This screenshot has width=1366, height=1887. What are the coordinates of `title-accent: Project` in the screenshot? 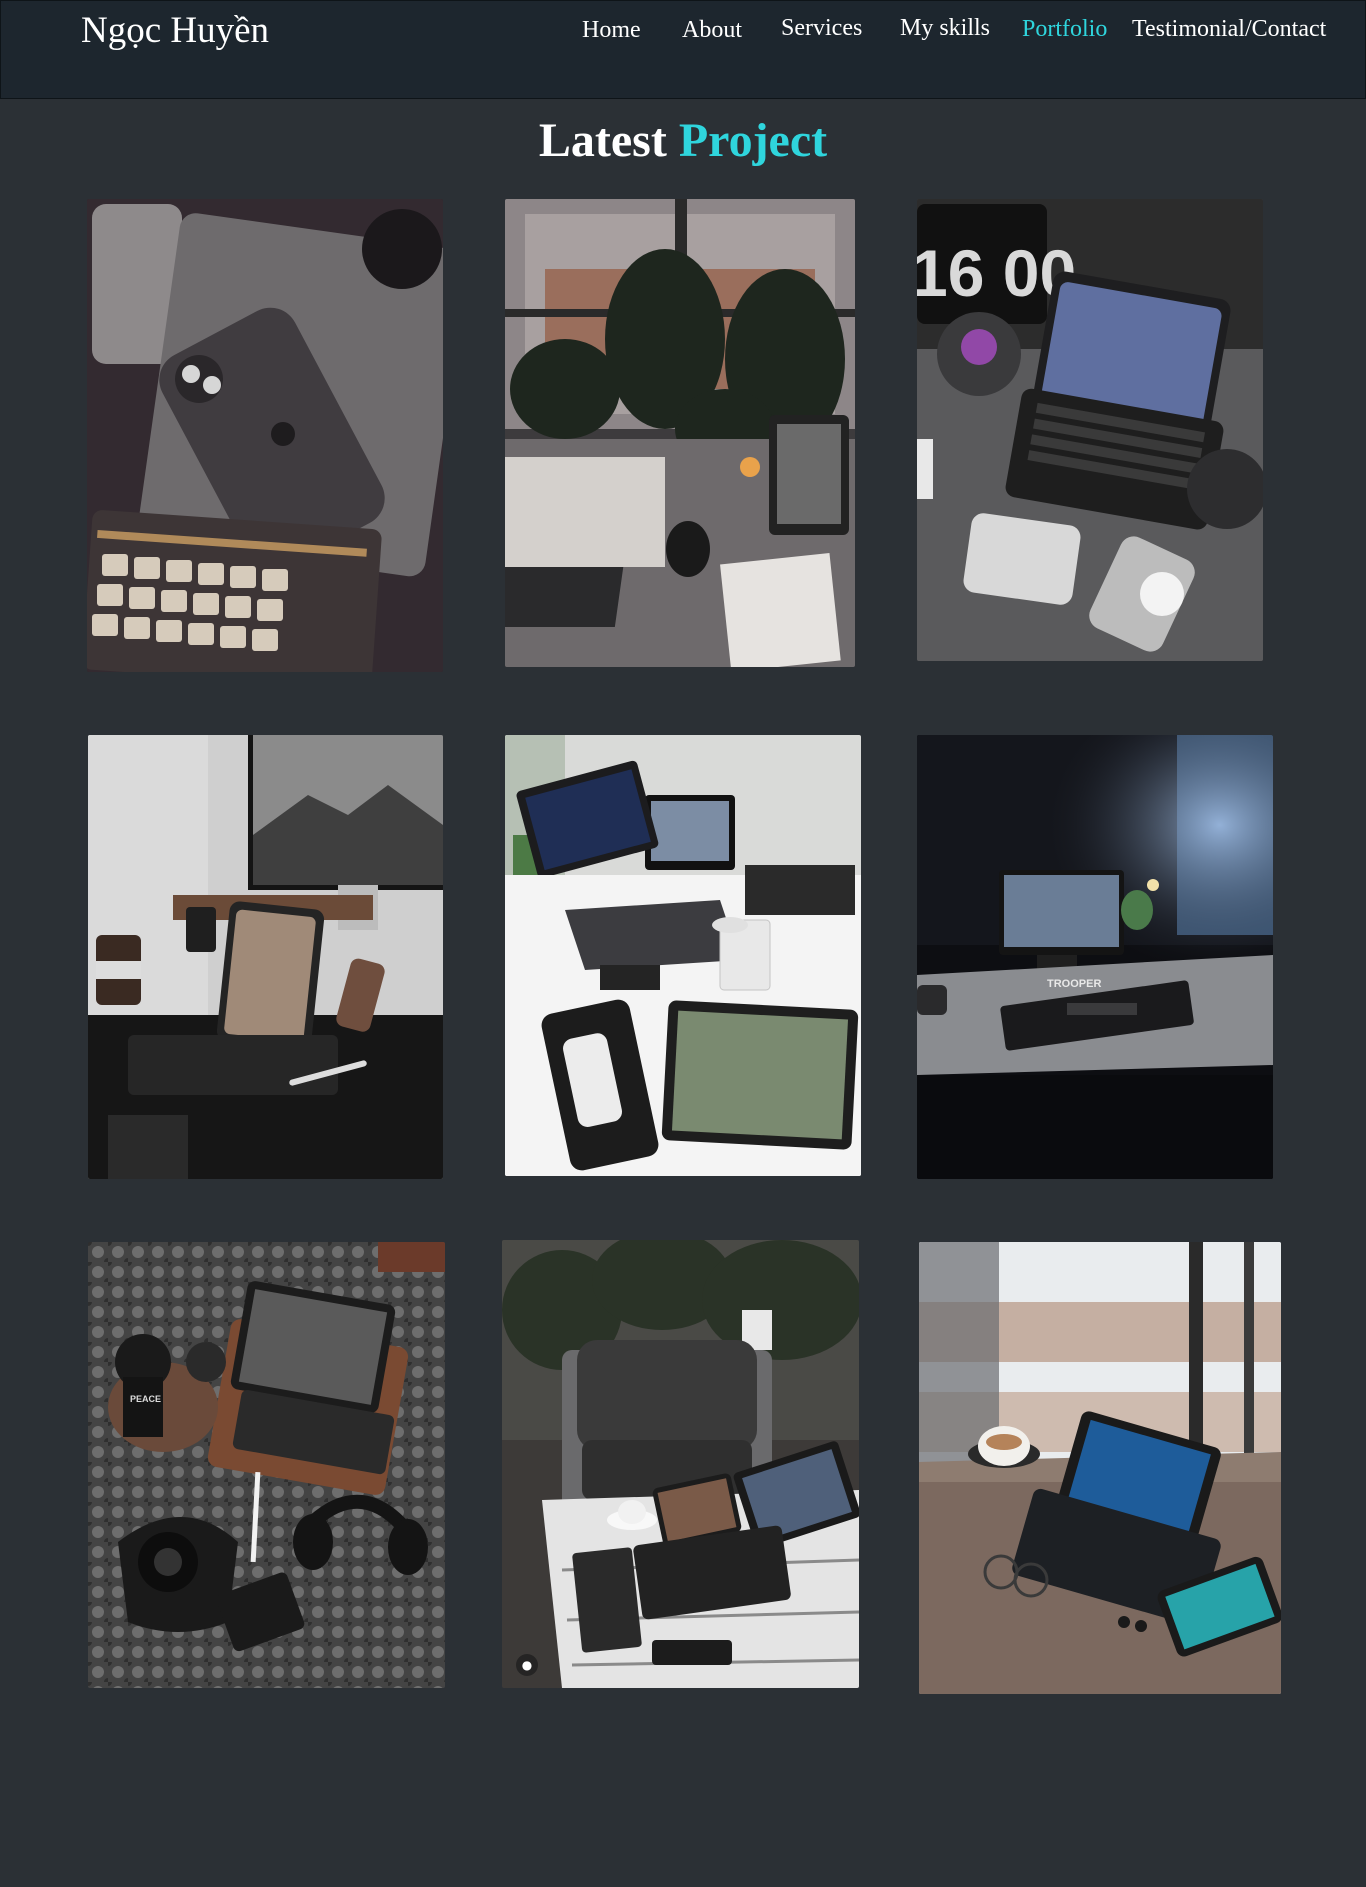 It's located at (753, 140).